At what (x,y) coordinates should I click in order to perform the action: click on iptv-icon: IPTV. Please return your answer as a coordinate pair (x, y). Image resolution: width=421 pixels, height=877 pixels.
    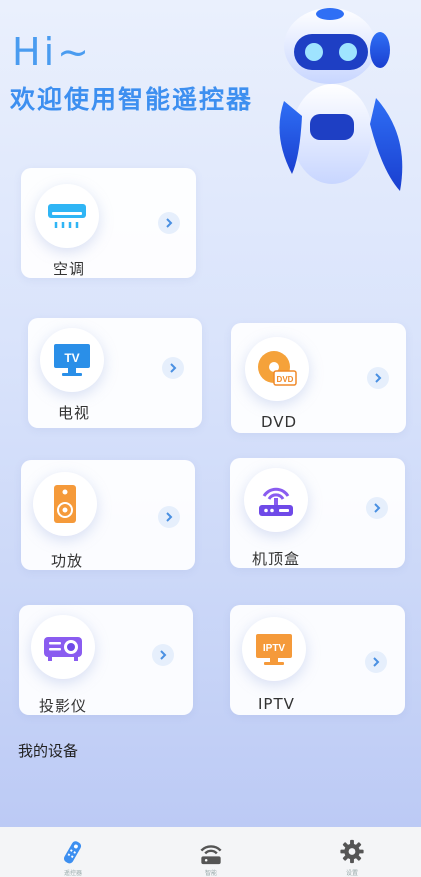
    Looking at the image, I should click on (274, 649).